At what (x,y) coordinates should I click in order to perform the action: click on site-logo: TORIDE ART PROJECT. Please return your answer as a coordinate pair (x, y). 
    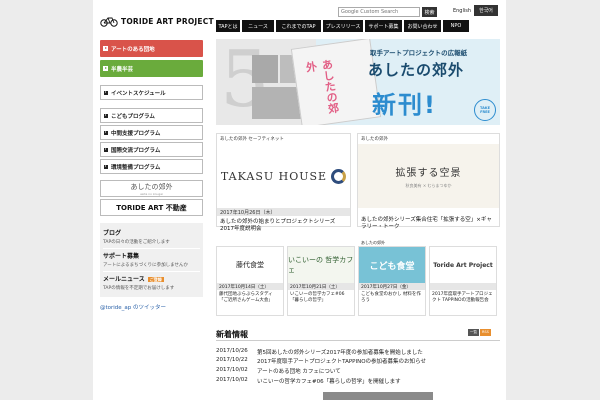
    Looking at the image, I should click on (157, 21).